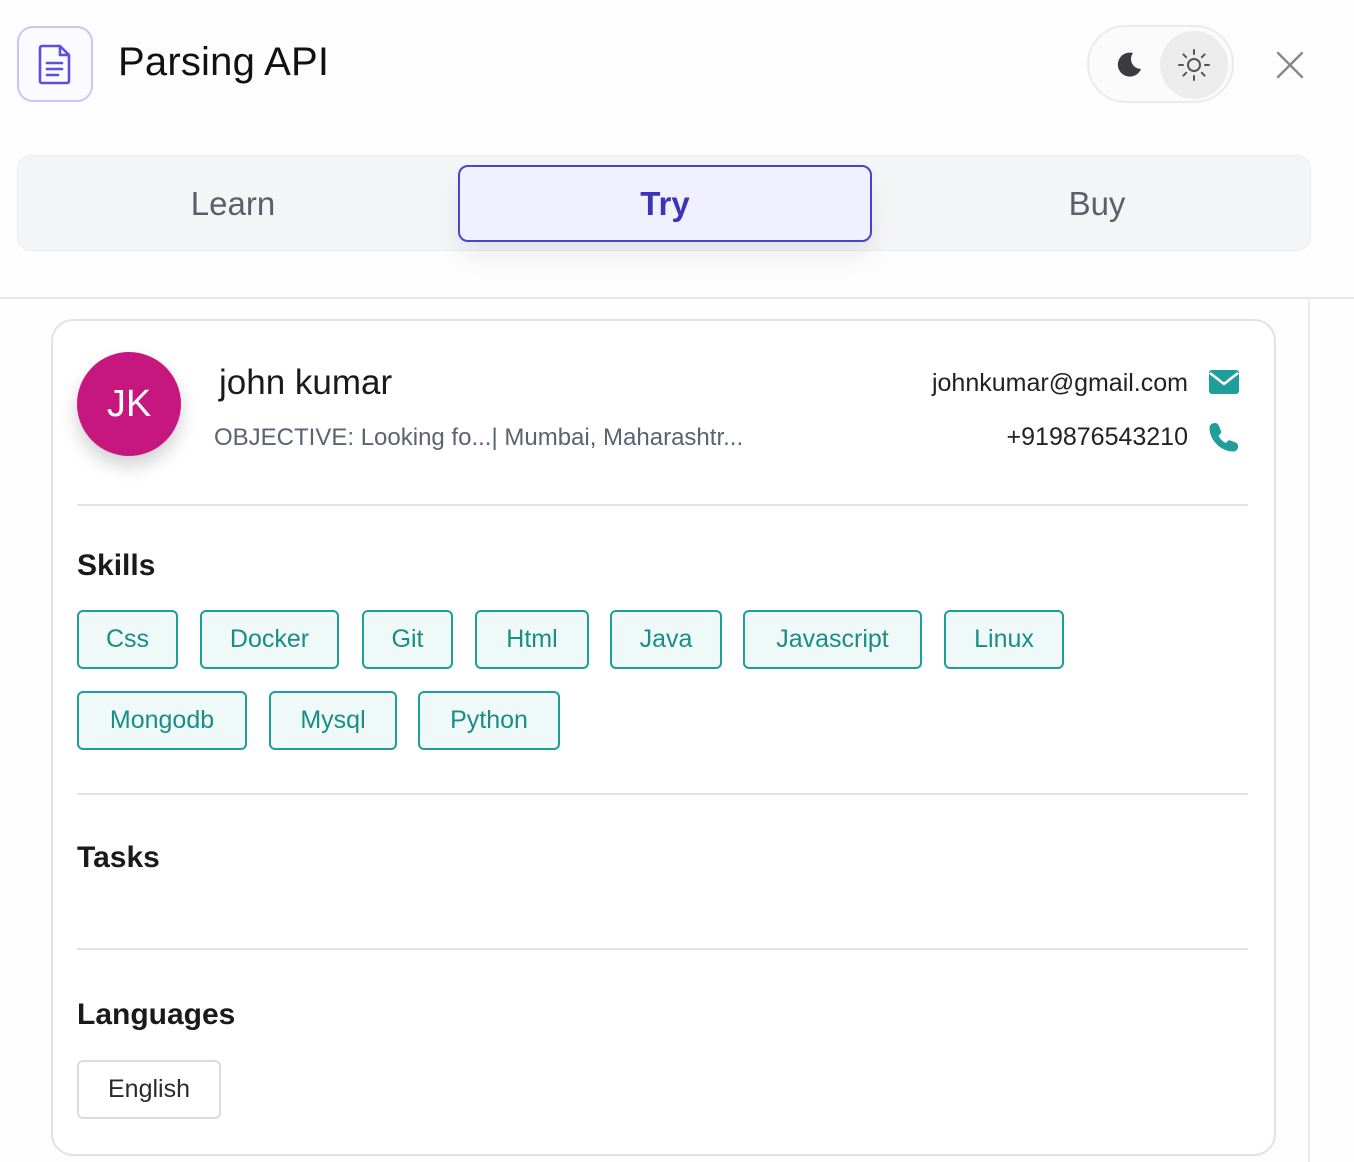  What do you see at coordinates (1004, 639) in the screenshot?
I see `skill-chip: Linux` at bounding box center [1004, 639].